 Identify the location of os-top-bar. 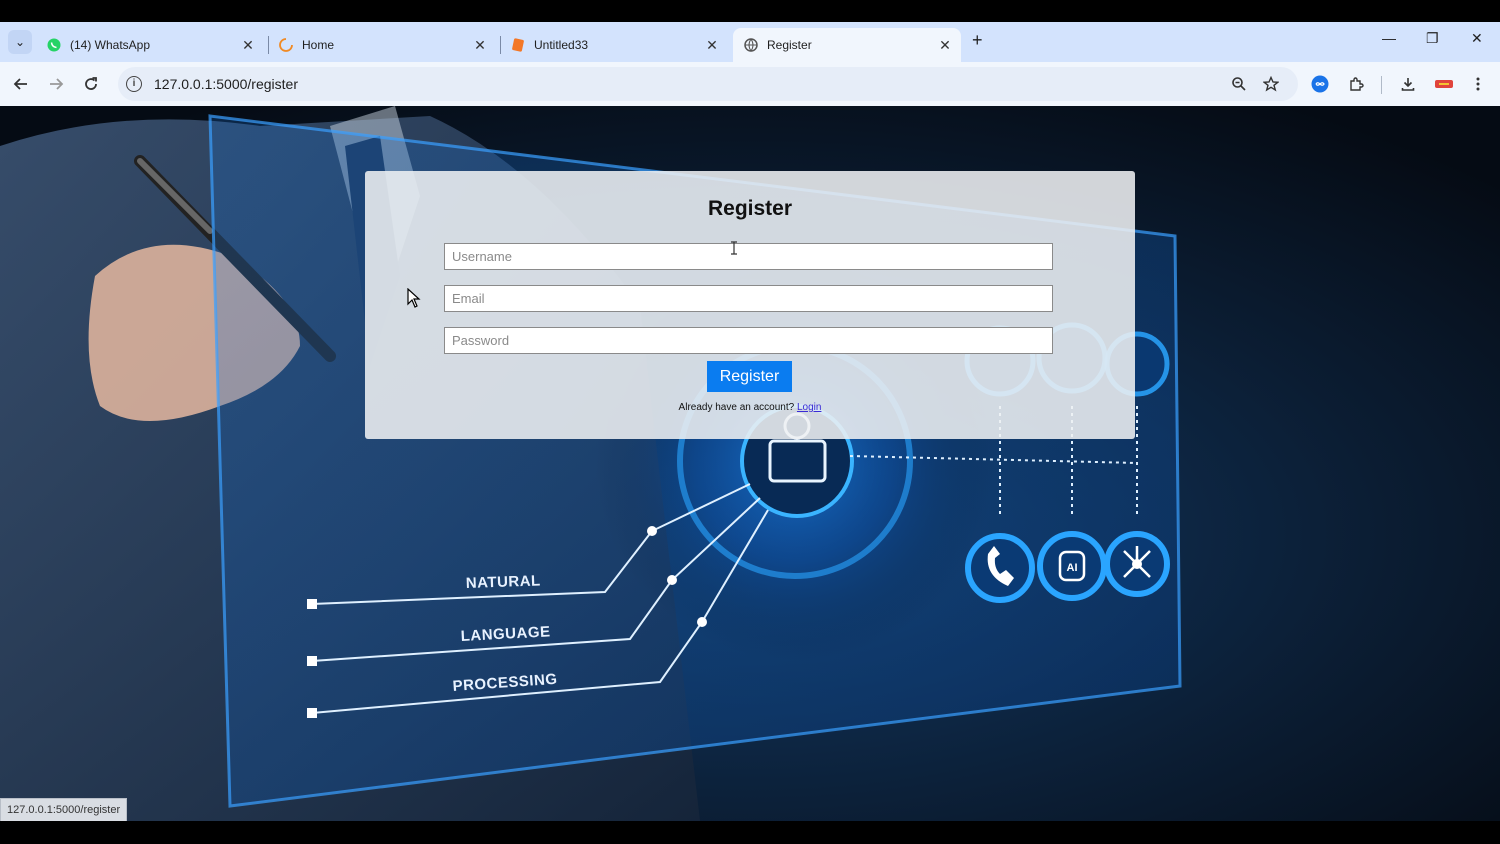
(750, 11).